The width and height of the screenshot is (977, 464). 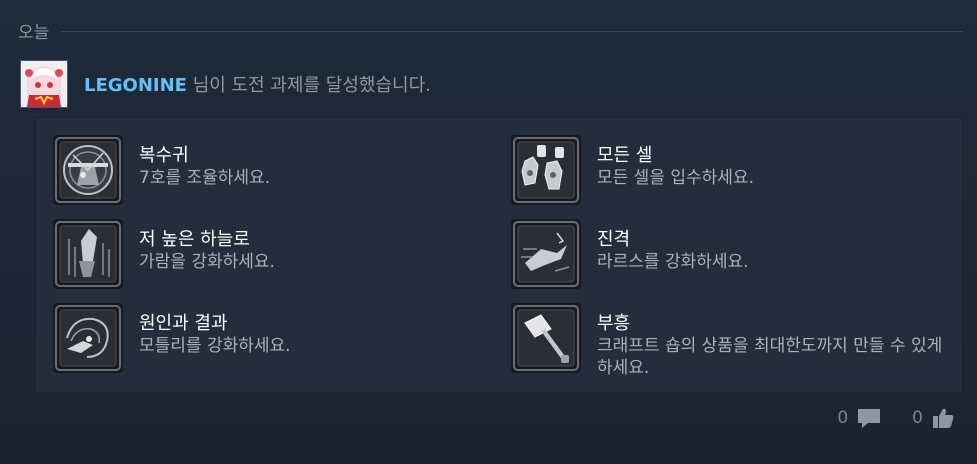 I want to click on activity-footer: 0 0, so click(x=896, y=418).